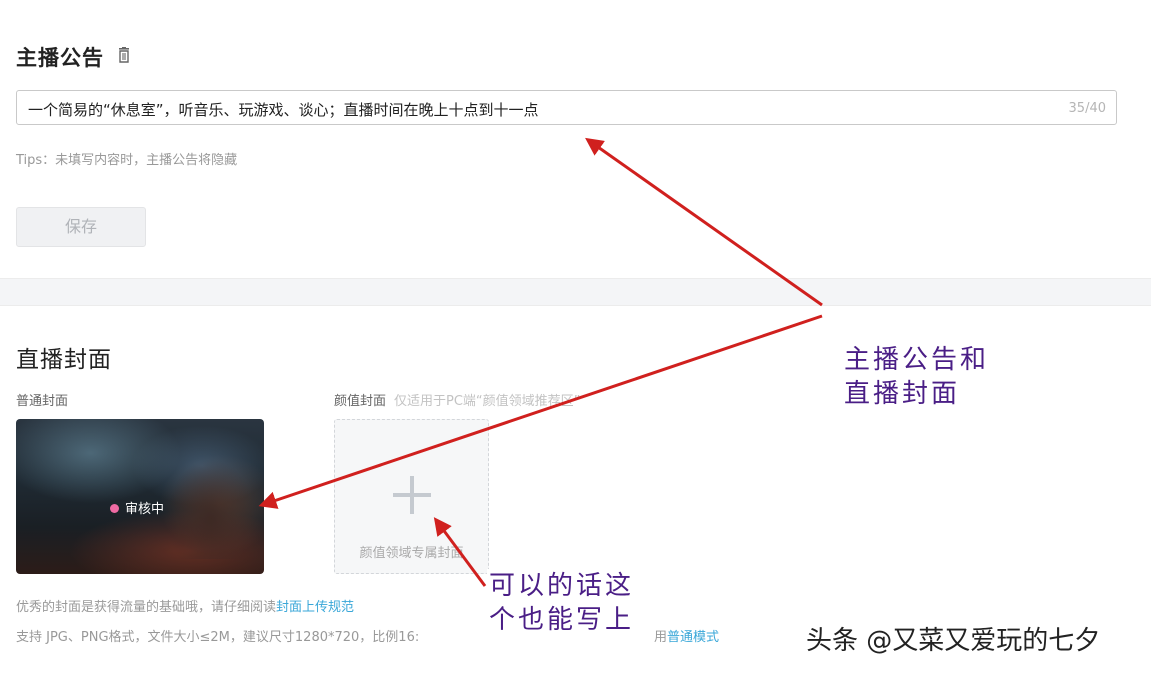 This screenshot has width=1151, height=674. I want to click on arrow-to-cover, so click(540, 411).